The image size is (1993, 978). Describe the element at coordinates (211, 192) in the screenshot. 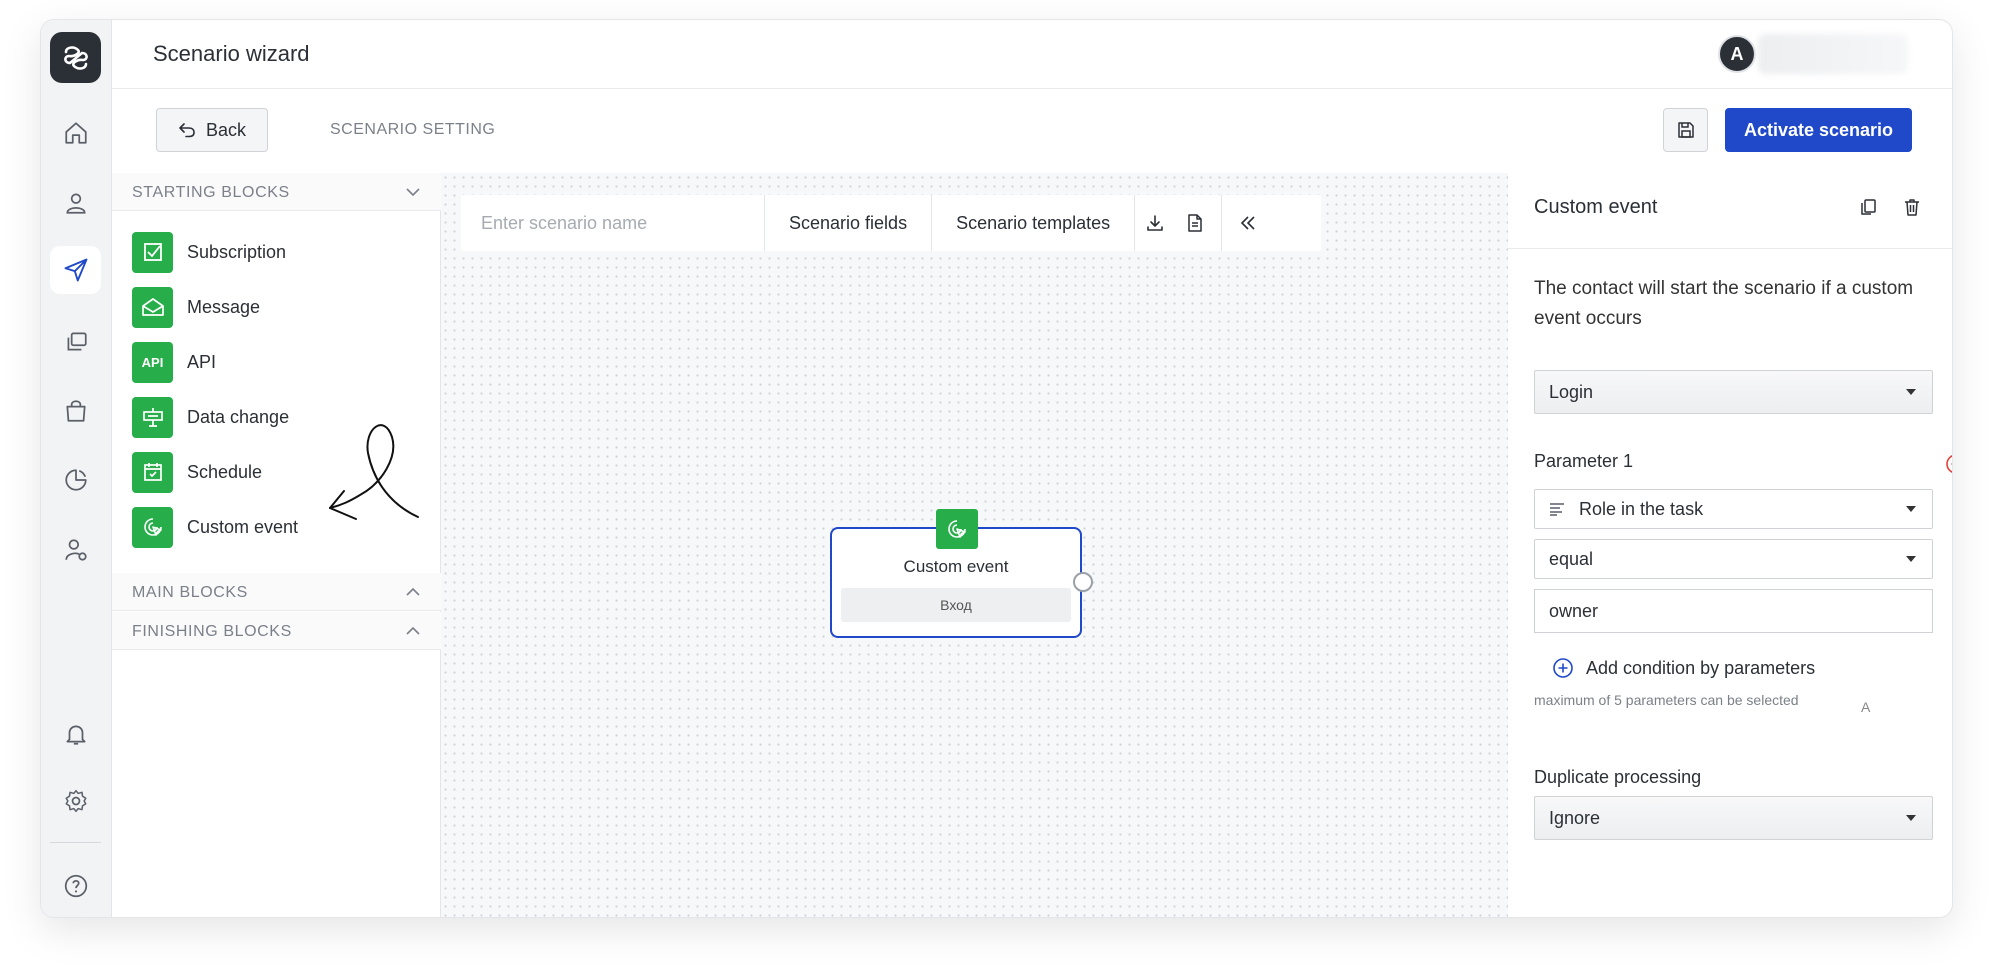

I see `starting-blocks-title: STARTING BLOCKS` at that location.